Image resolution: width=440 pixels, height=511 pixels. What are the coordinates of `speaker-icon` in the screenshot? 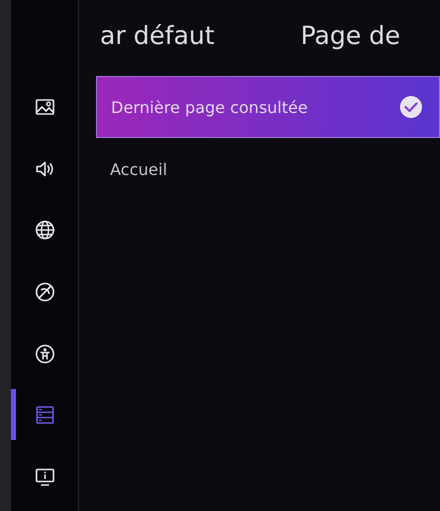 It's located at (44, 168).